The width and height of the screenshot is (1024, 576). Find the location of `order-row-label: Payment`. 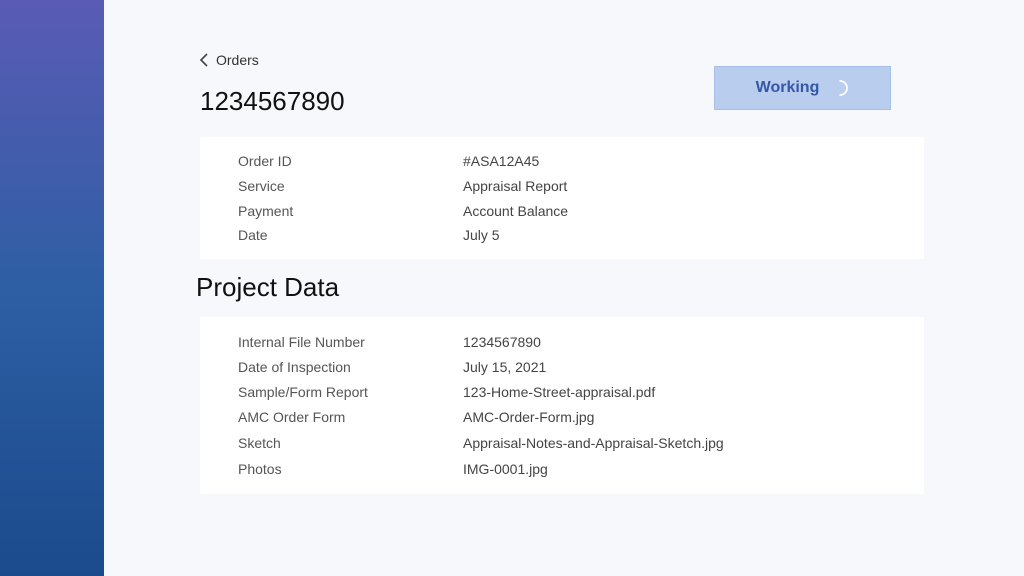

order-row-label: Payment is located at coordinates (266, 211).